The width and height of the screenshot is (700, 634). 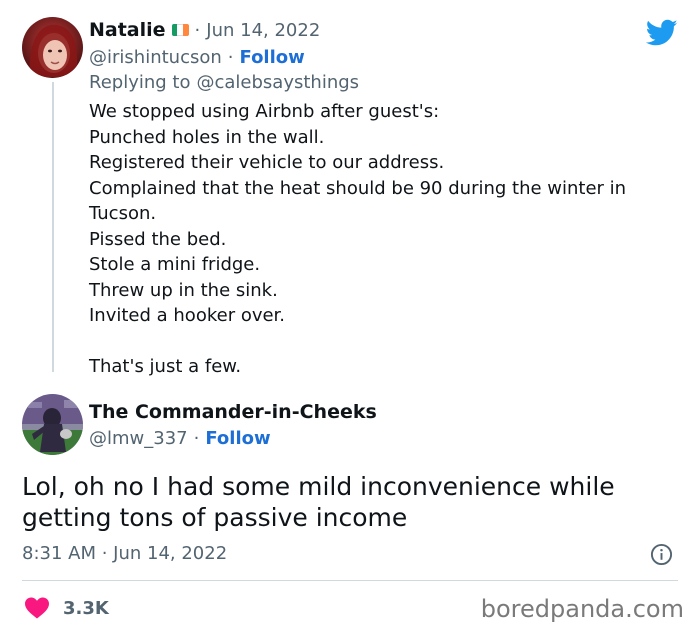 What do you see at coordinates (140, 82) in the screenshot?
I see `replying-to-prefix: Replying to` at bounding box center [140, 82].